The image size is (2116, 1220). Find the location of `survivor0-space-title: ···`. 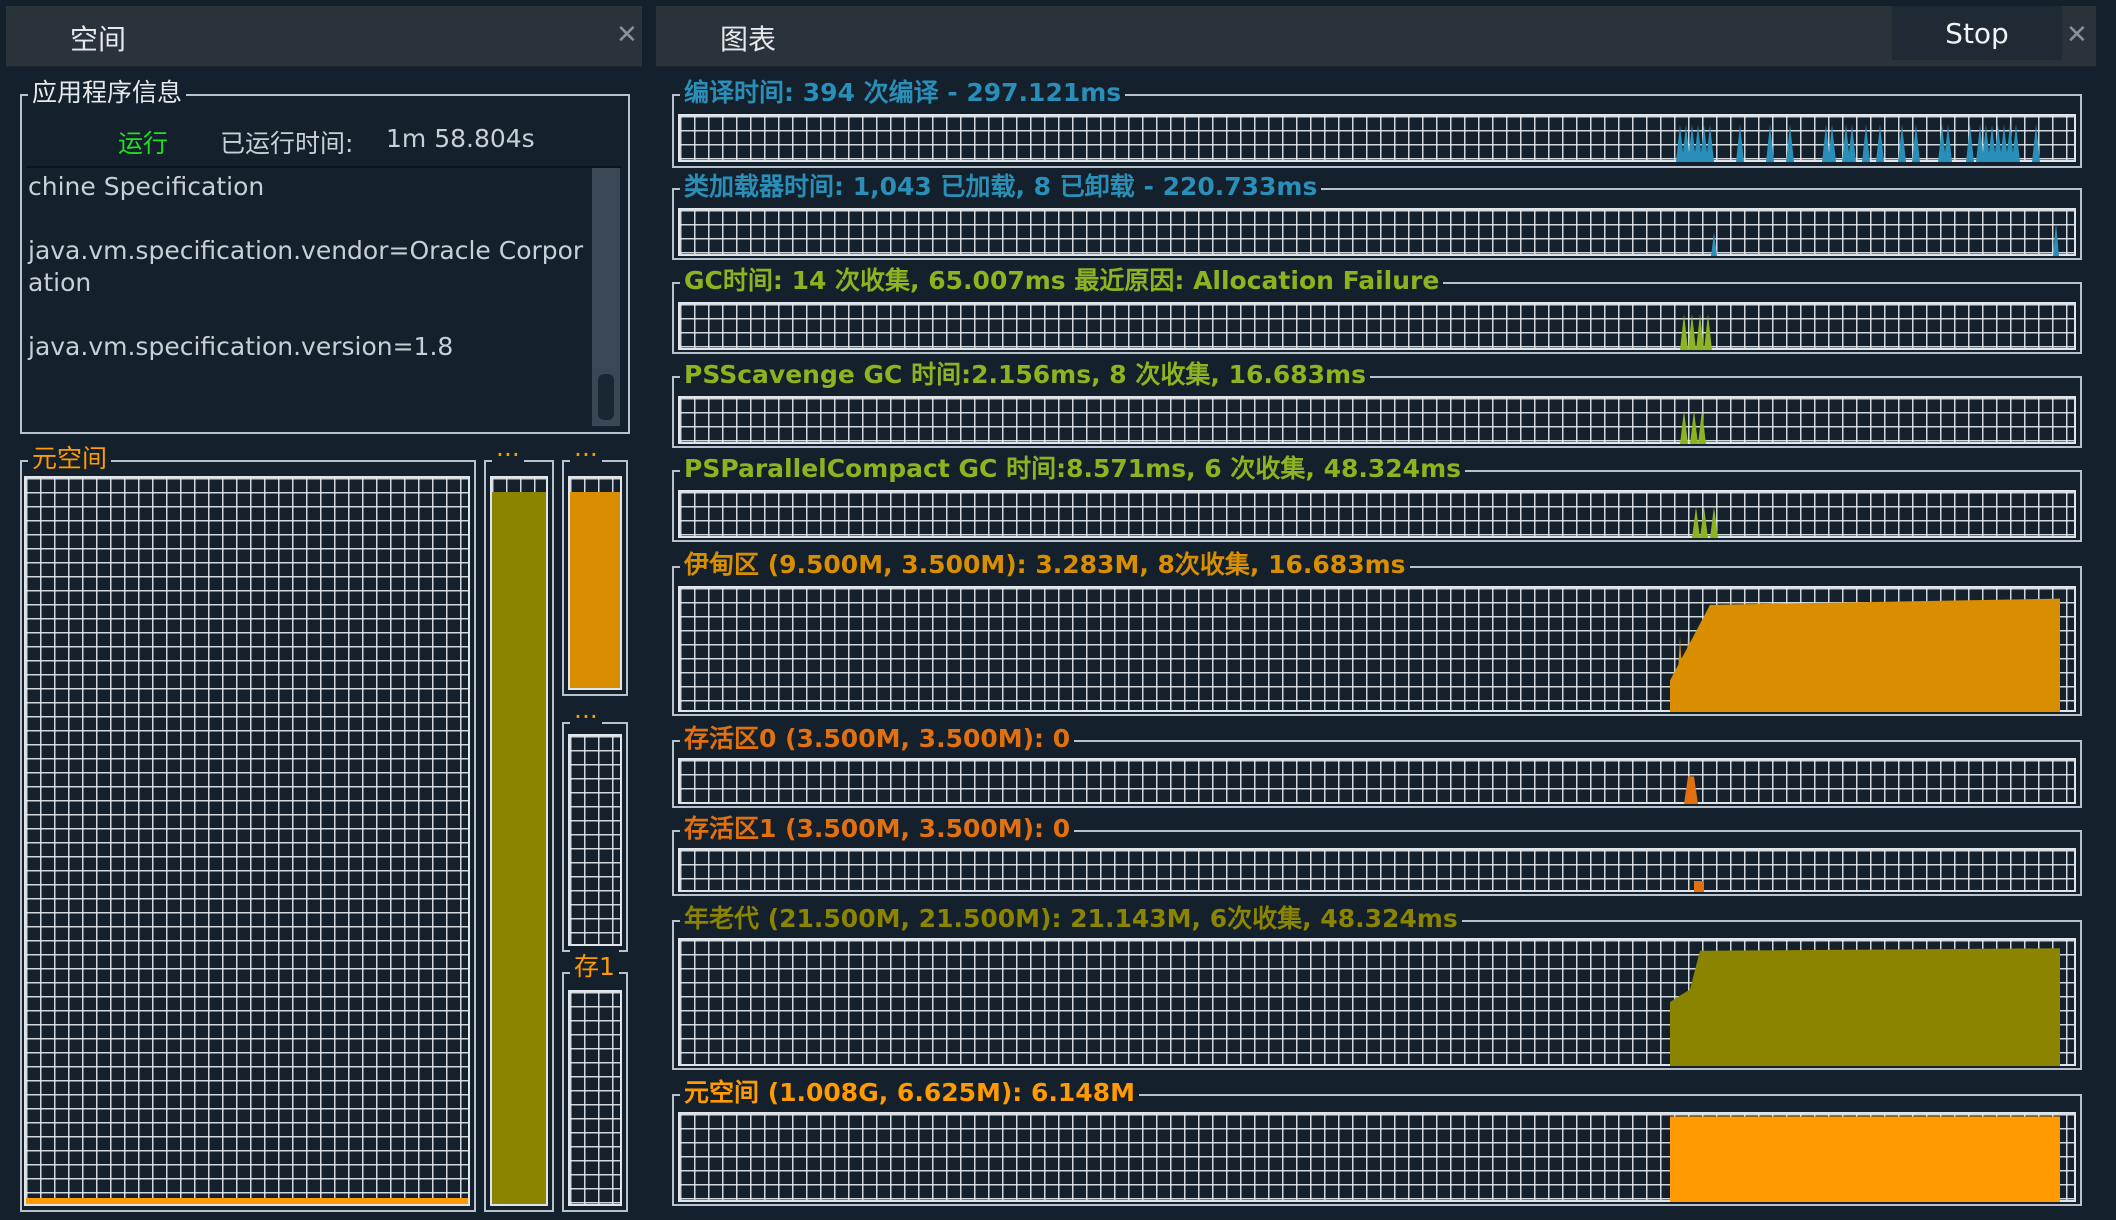

survivor0-space-title: ··· is located at coordinates (586, 717).